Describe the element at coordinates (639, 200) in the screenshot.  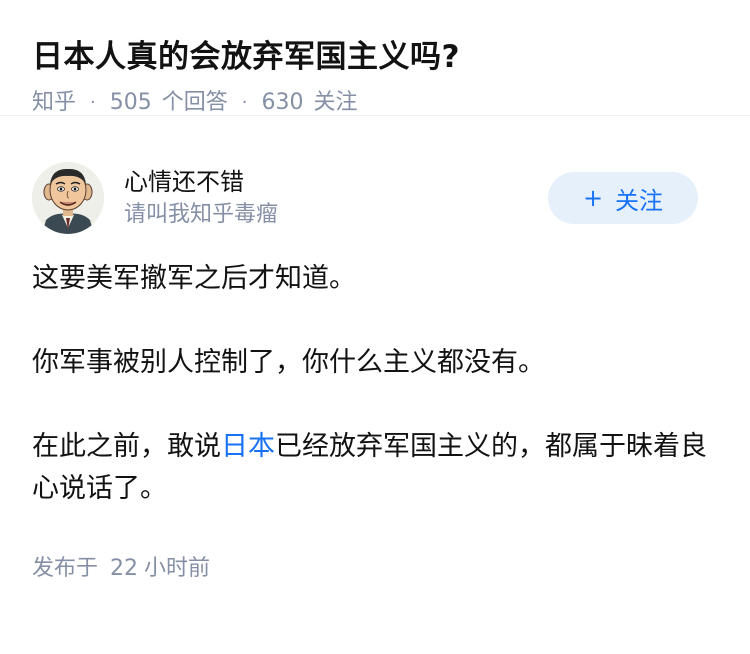
I see `follow-button-label: 关注` at that location.